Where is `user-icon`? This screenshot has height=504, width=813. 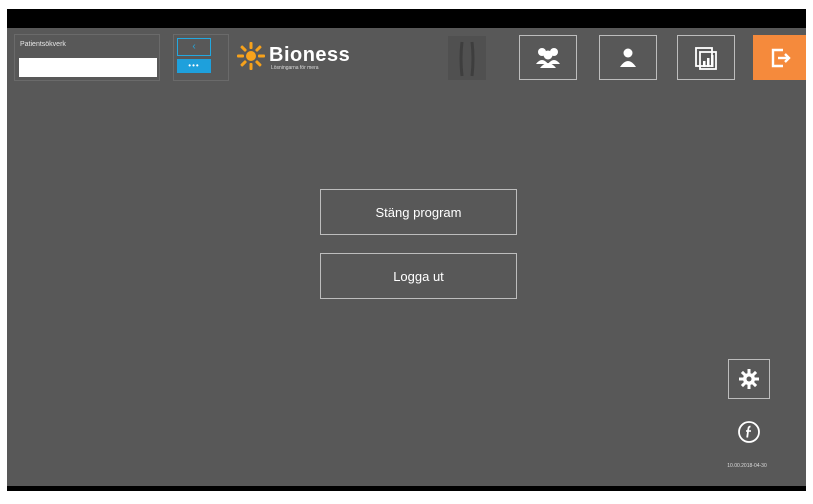
user-icon is located at coordinates (628, 57).